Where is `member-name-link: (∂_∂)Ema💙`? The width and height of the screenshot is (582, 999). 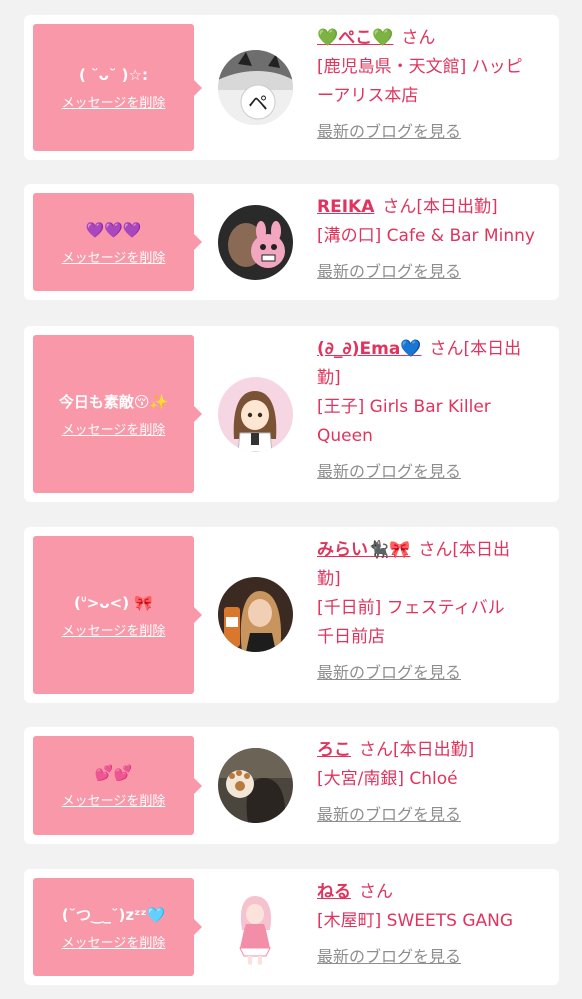
member-name-link: (∂_∂)Ema💙 is located at coordinates (369, 349).